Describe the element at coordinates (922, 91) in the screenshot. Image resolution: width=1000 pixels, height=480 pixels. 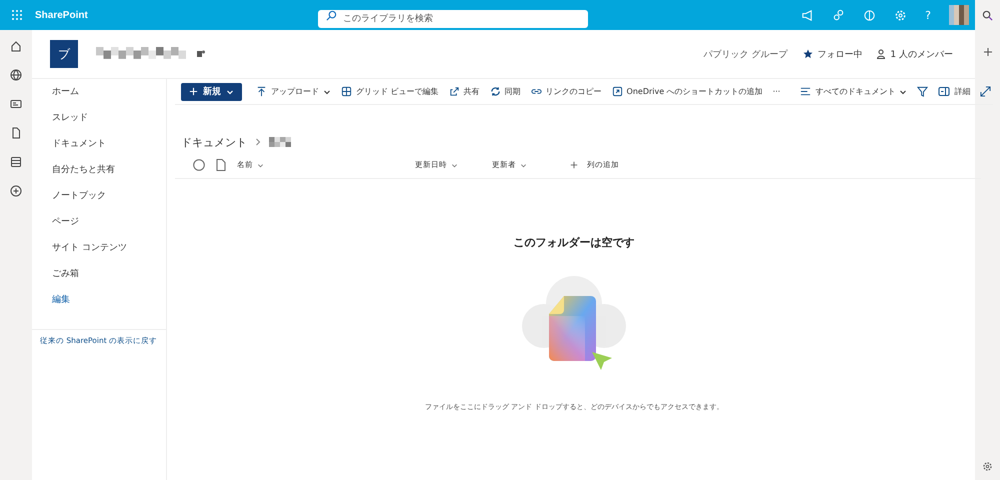
I see `filter-icon` at that location.